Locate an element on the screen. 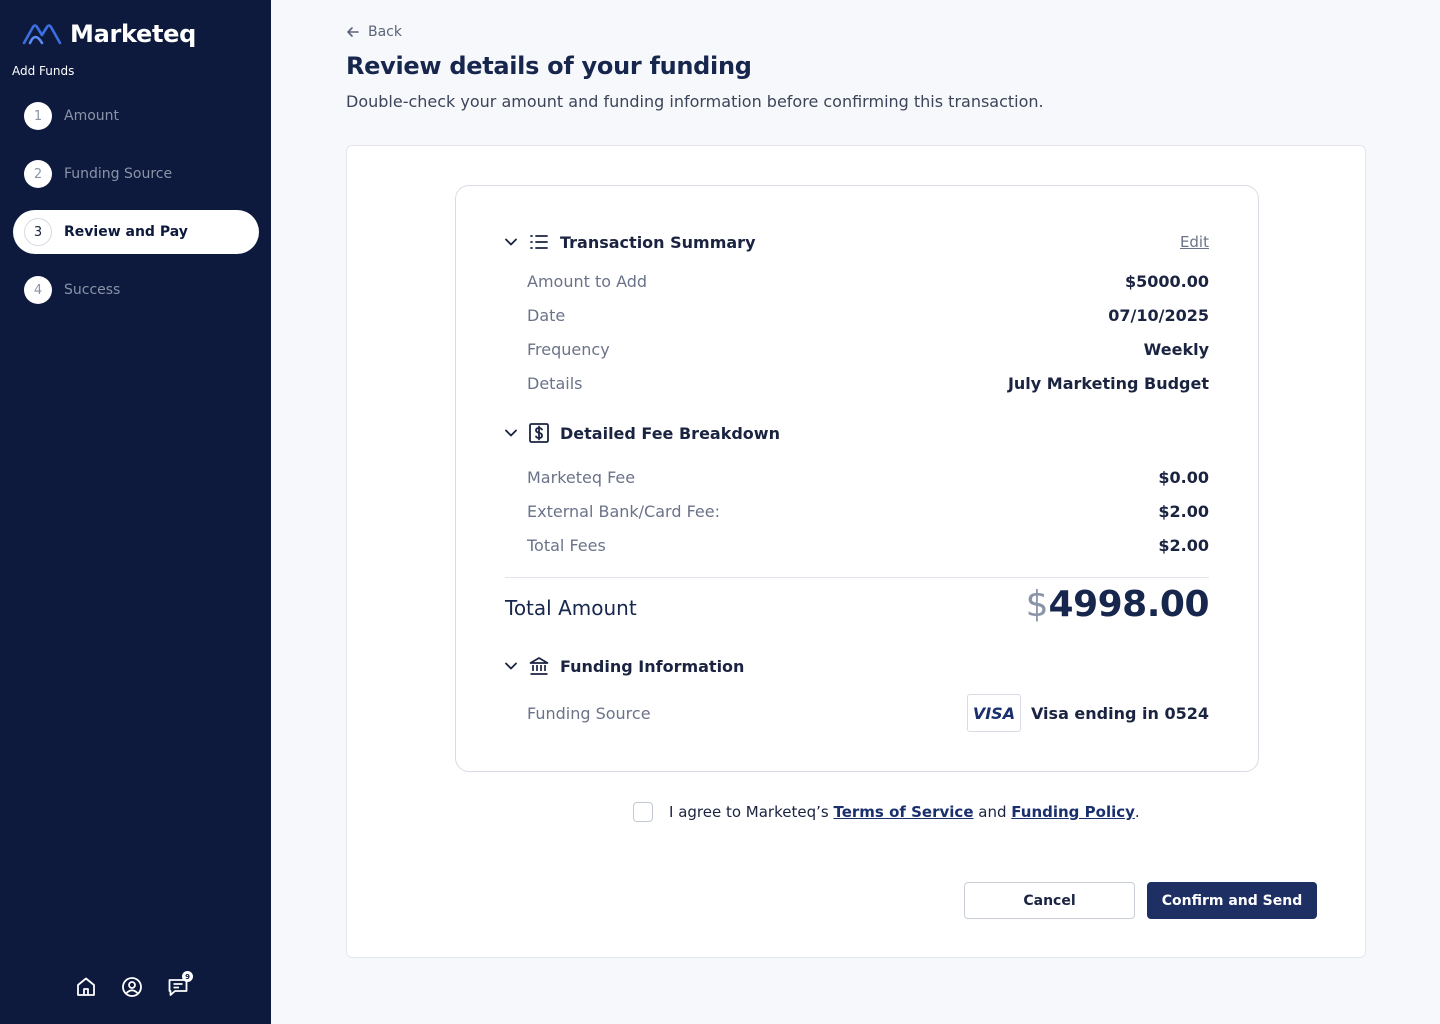 Image resolution: width=1440 pixels, height=1024 pixels. agreement-prefix: I agree to Marketeq’s is located at coordinates (749, 812).